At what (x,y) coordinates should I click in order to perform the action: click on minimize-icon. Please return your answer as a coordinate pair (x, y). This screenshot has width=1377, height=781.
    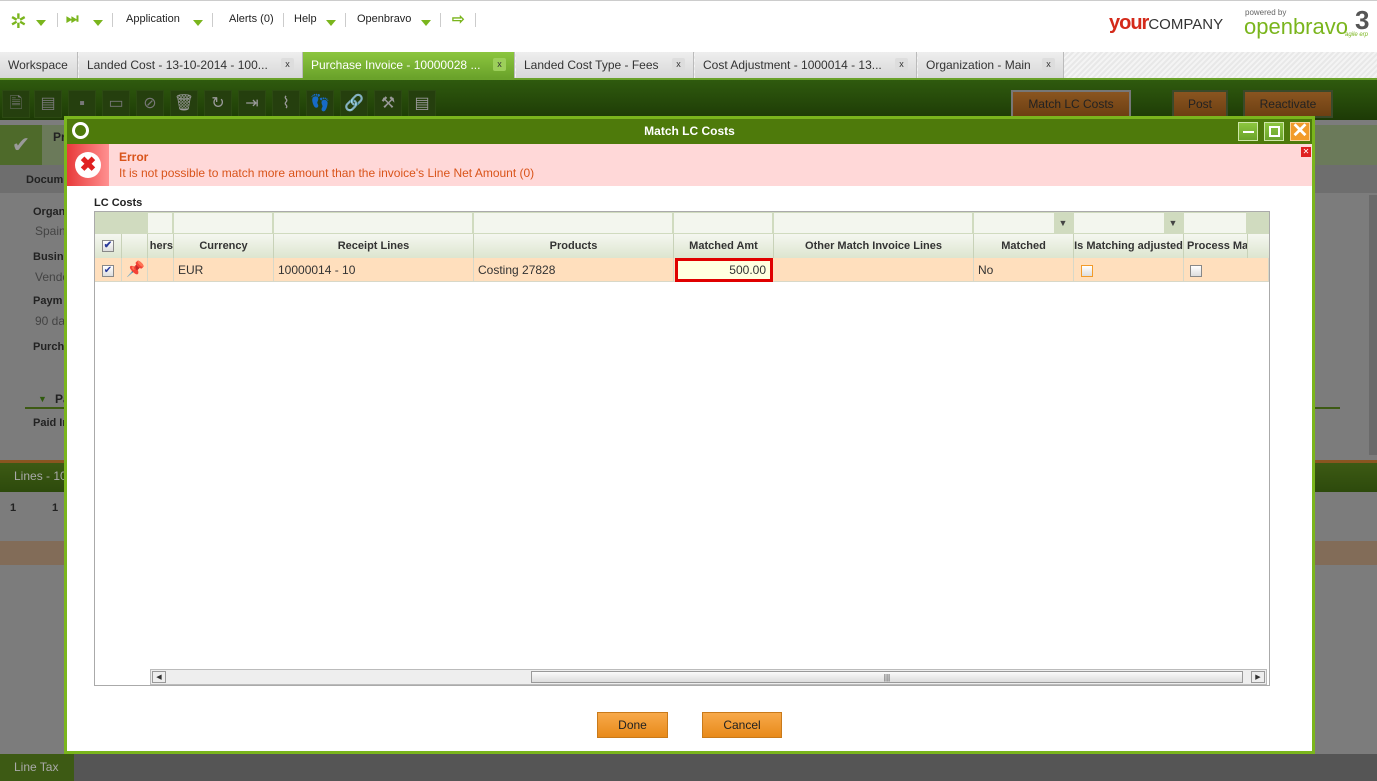
    Looking at the image, I should click on (1248, 131).